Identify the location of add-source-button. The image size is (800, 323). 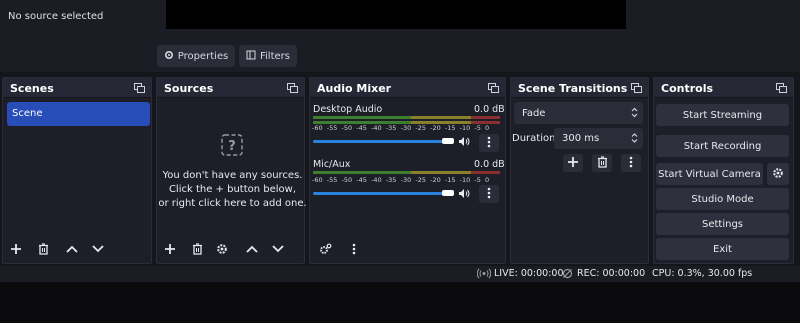
(170, 250).